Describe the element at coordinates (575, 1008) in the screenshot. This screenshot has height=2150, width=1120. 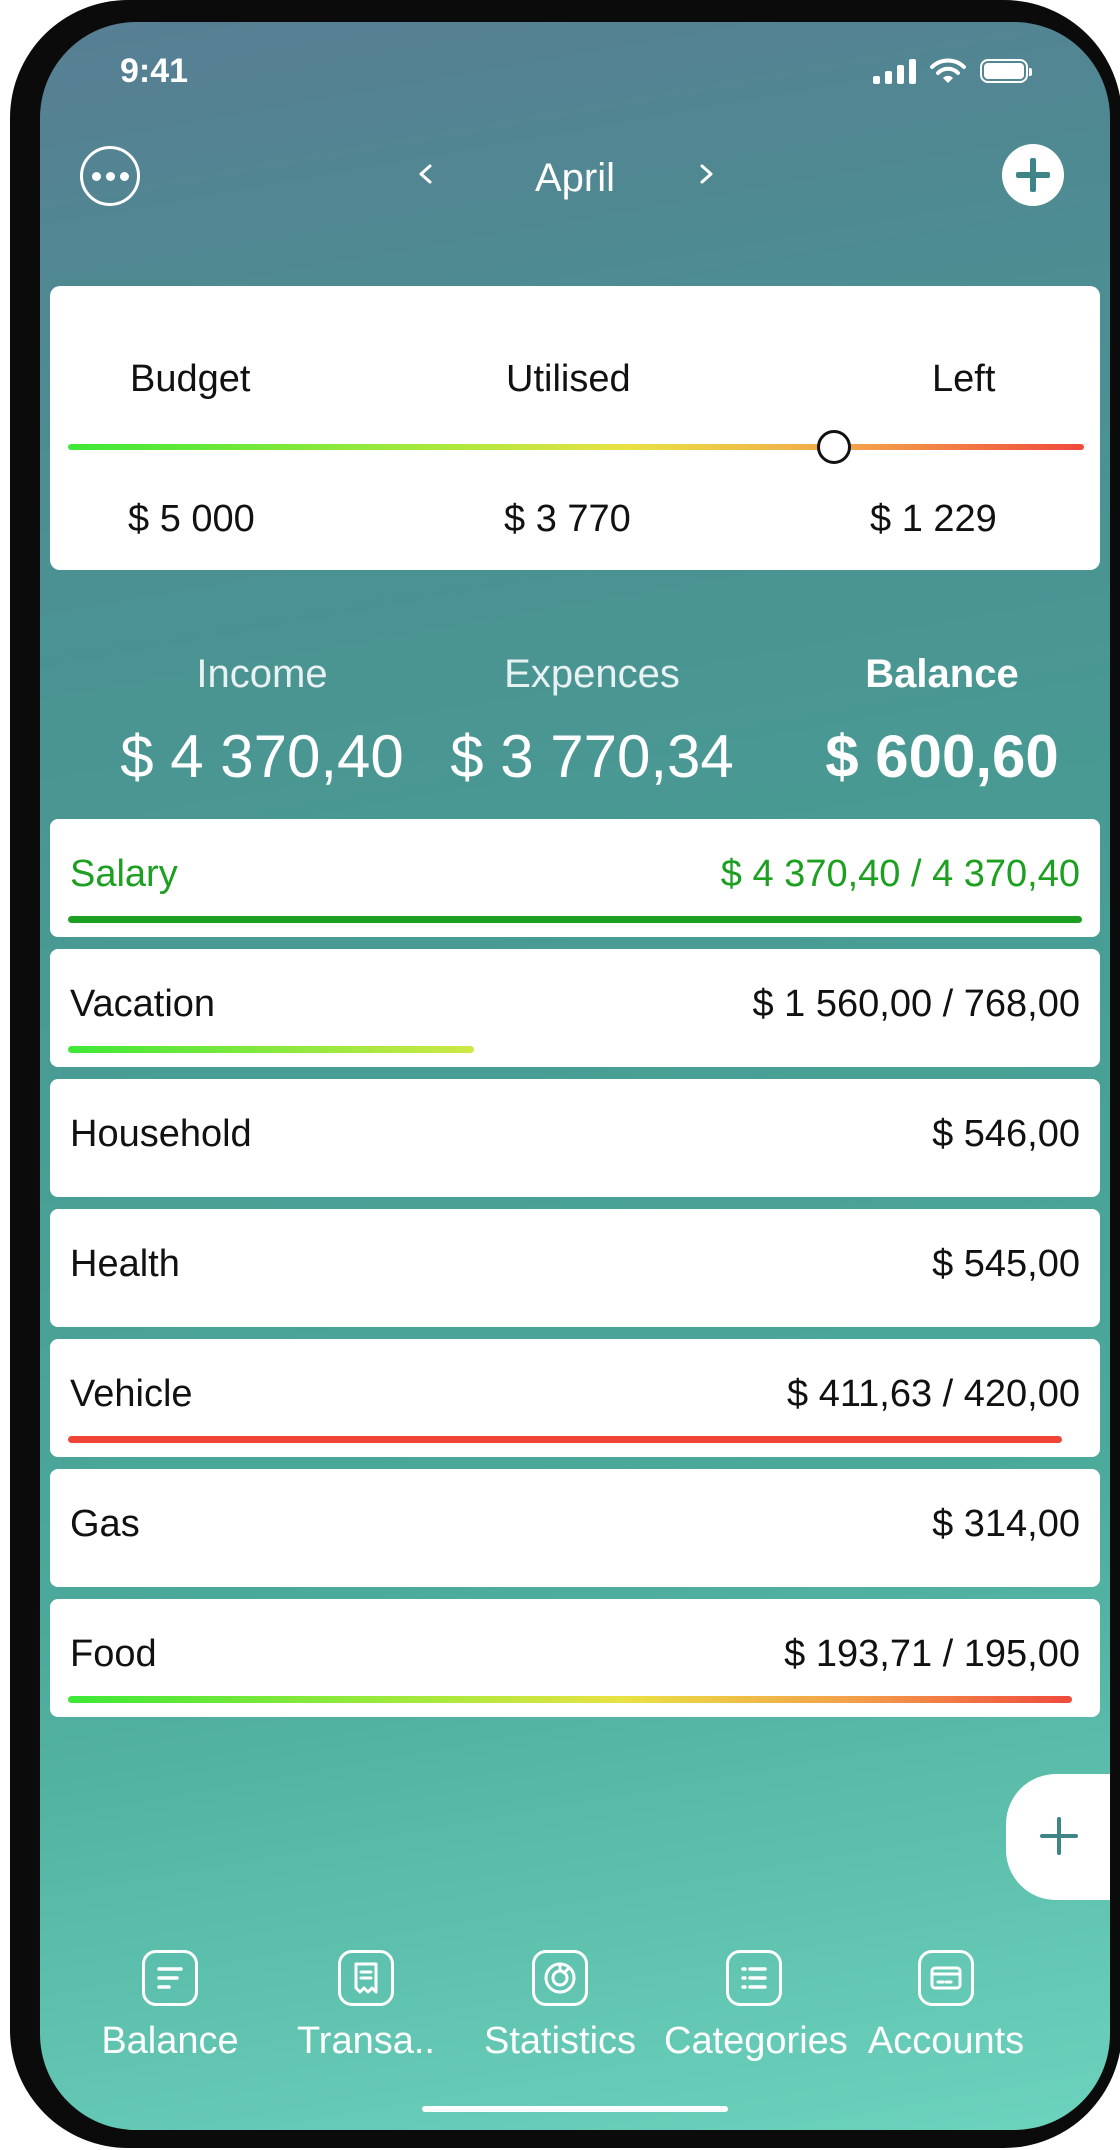
I see `category-row-vacation: Vacation $ 1 560,00 / 768,00` at that location.